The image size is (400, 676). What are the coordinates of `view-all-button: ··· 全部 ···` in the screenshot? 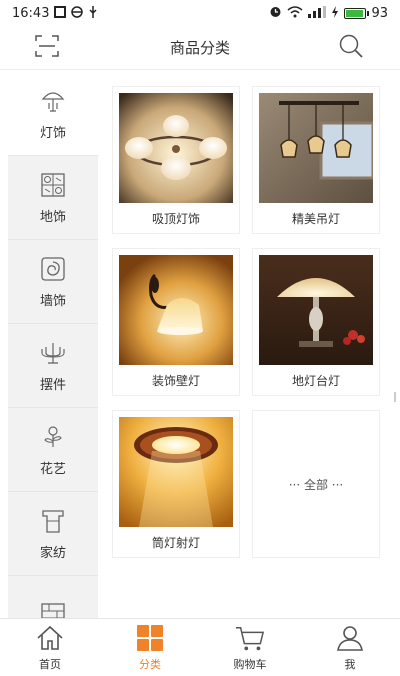 It's located at (316, 484).